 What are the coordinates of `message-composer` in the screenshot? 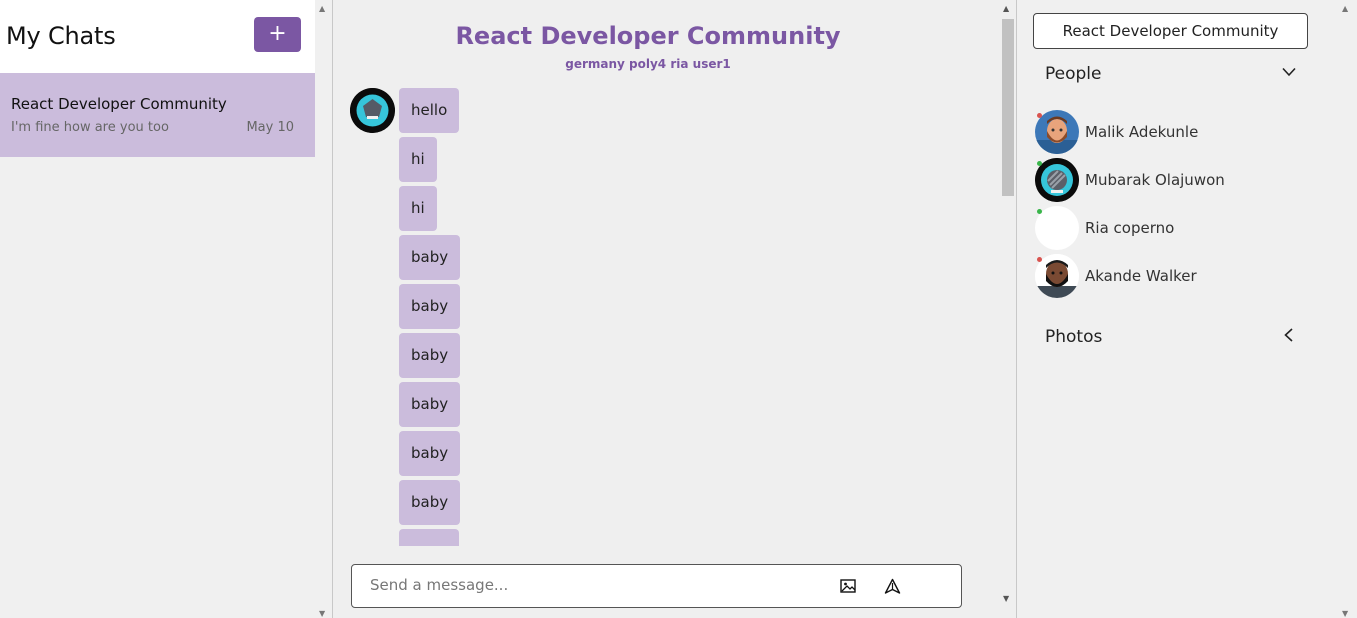 It's located at (656, 586).